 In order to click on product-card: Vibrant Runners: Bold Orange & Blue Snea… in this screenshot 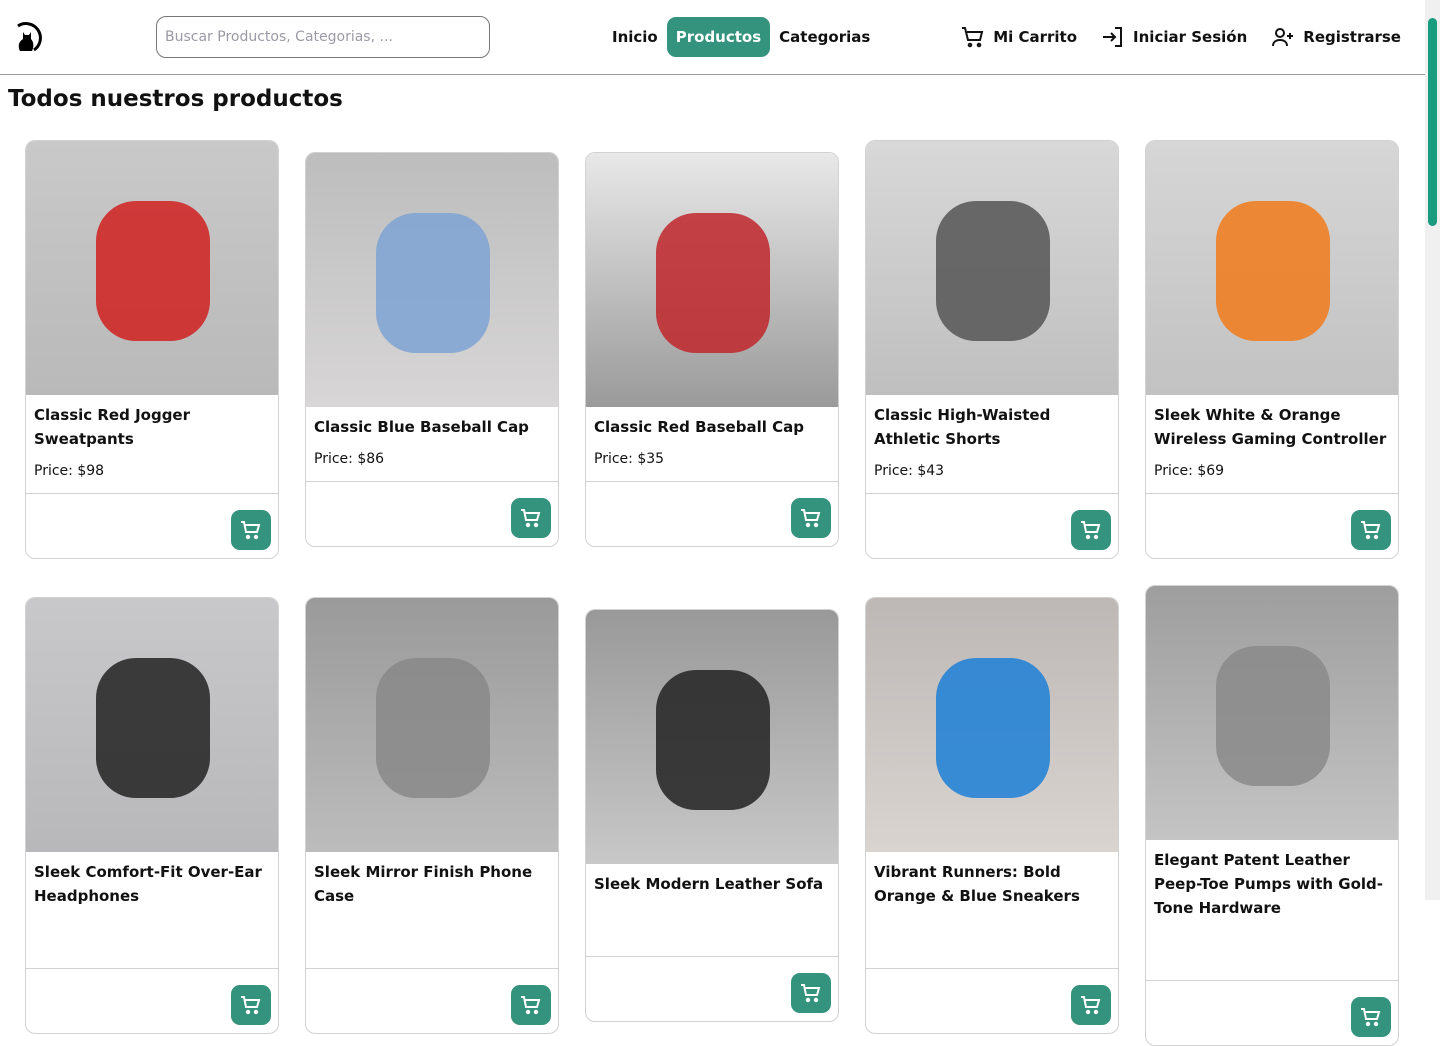, I will do `click(992, 815)`.